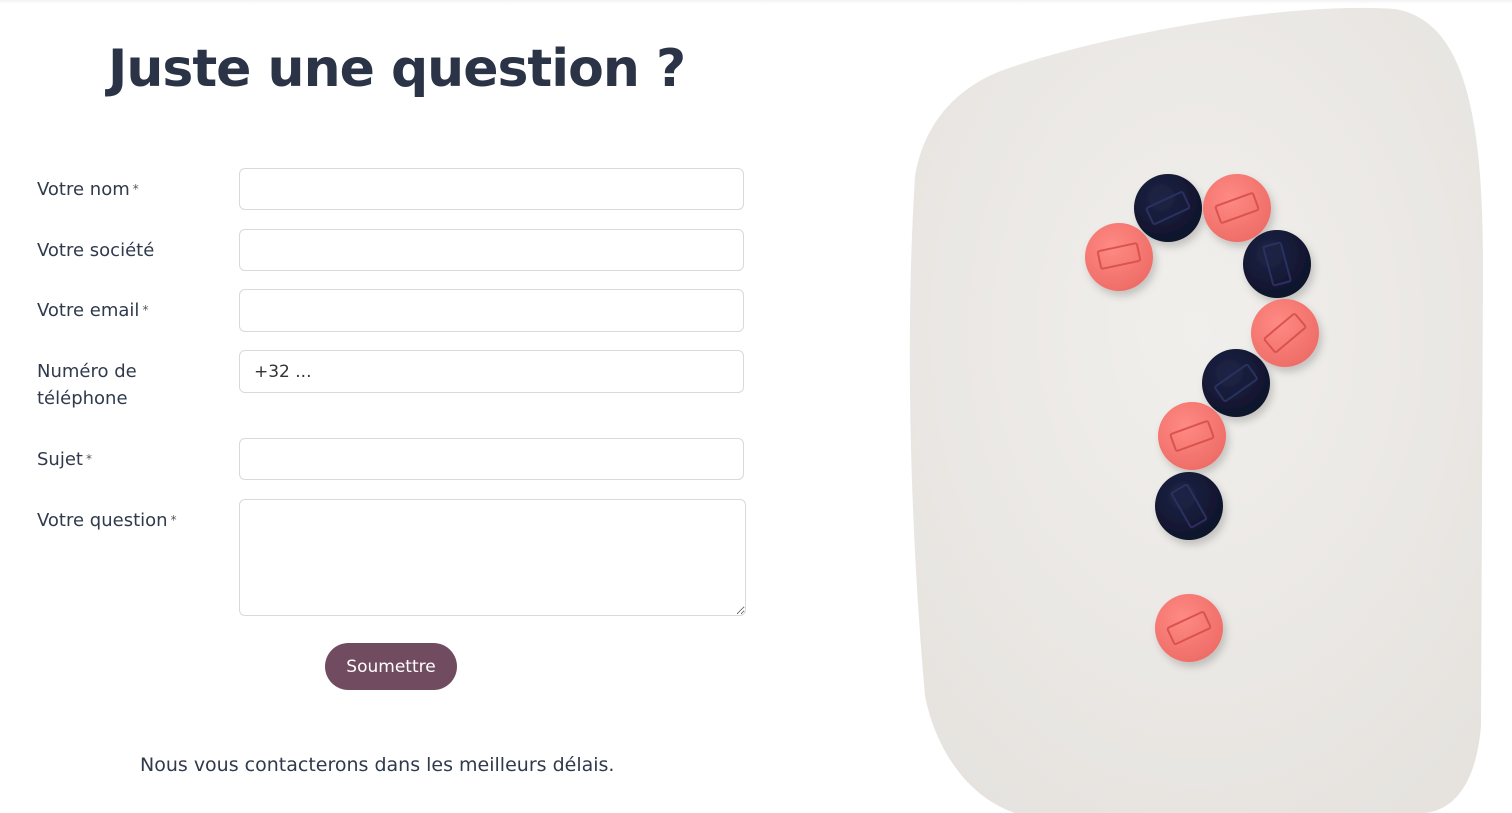  I want to click on form-row-phone: Numéro de téléphone, so click(392, 380).